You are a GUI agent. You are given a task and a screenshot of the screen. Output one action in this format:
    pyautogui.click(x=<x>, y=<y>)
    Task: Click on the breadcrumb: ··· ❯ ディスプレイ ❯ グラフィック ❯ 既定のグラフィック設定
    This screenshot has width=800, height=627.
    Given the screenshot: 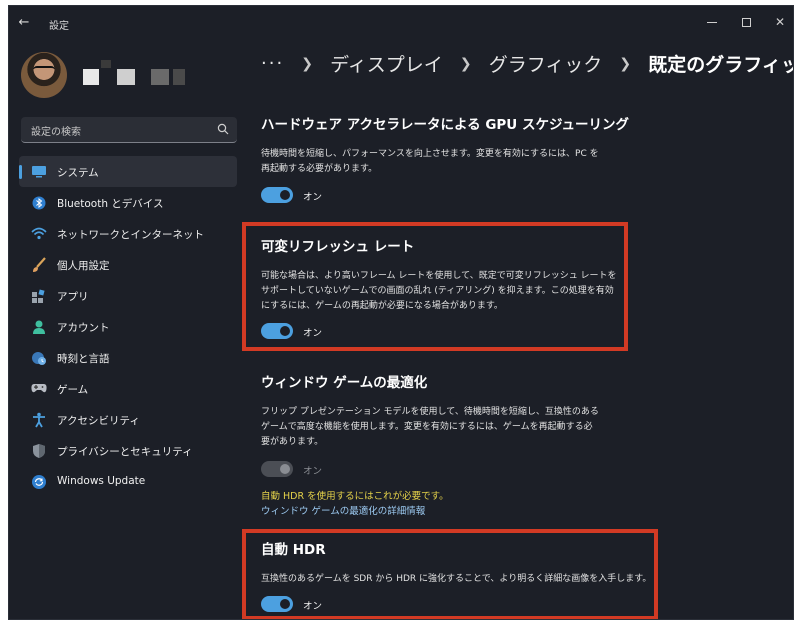 What is the action you would take?
    pyautogui.click(x=527, y=65)
    